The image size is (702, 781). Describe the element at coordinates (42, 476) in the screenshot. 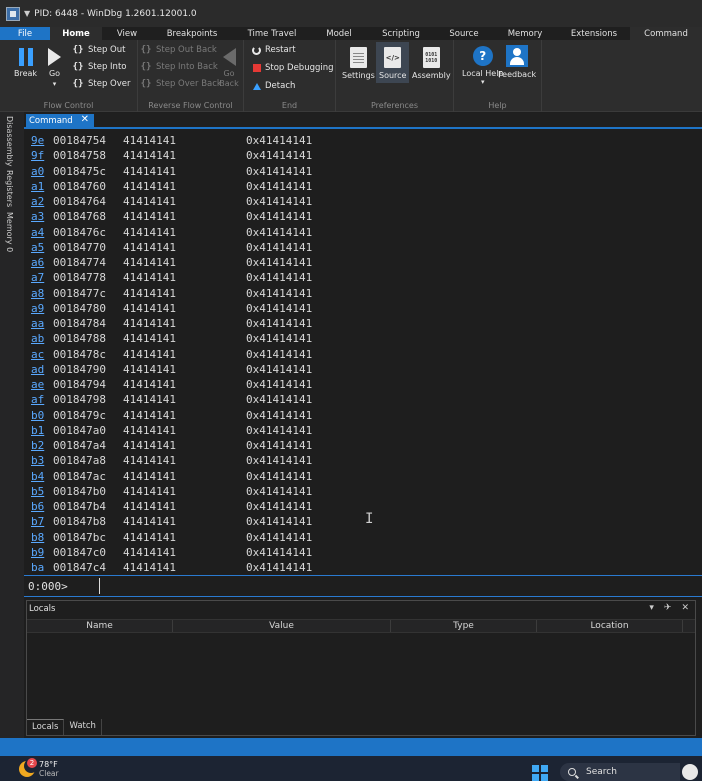

I see `row-index-link: b4` at that location.